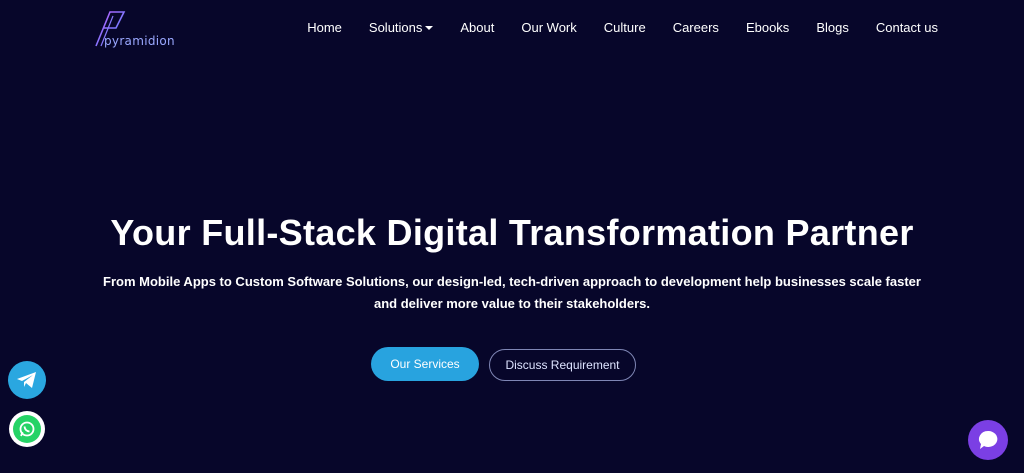  Describe the element at coordinates (425, 364) in the screenshot. I see `our-services-button: Our Services` at that location.